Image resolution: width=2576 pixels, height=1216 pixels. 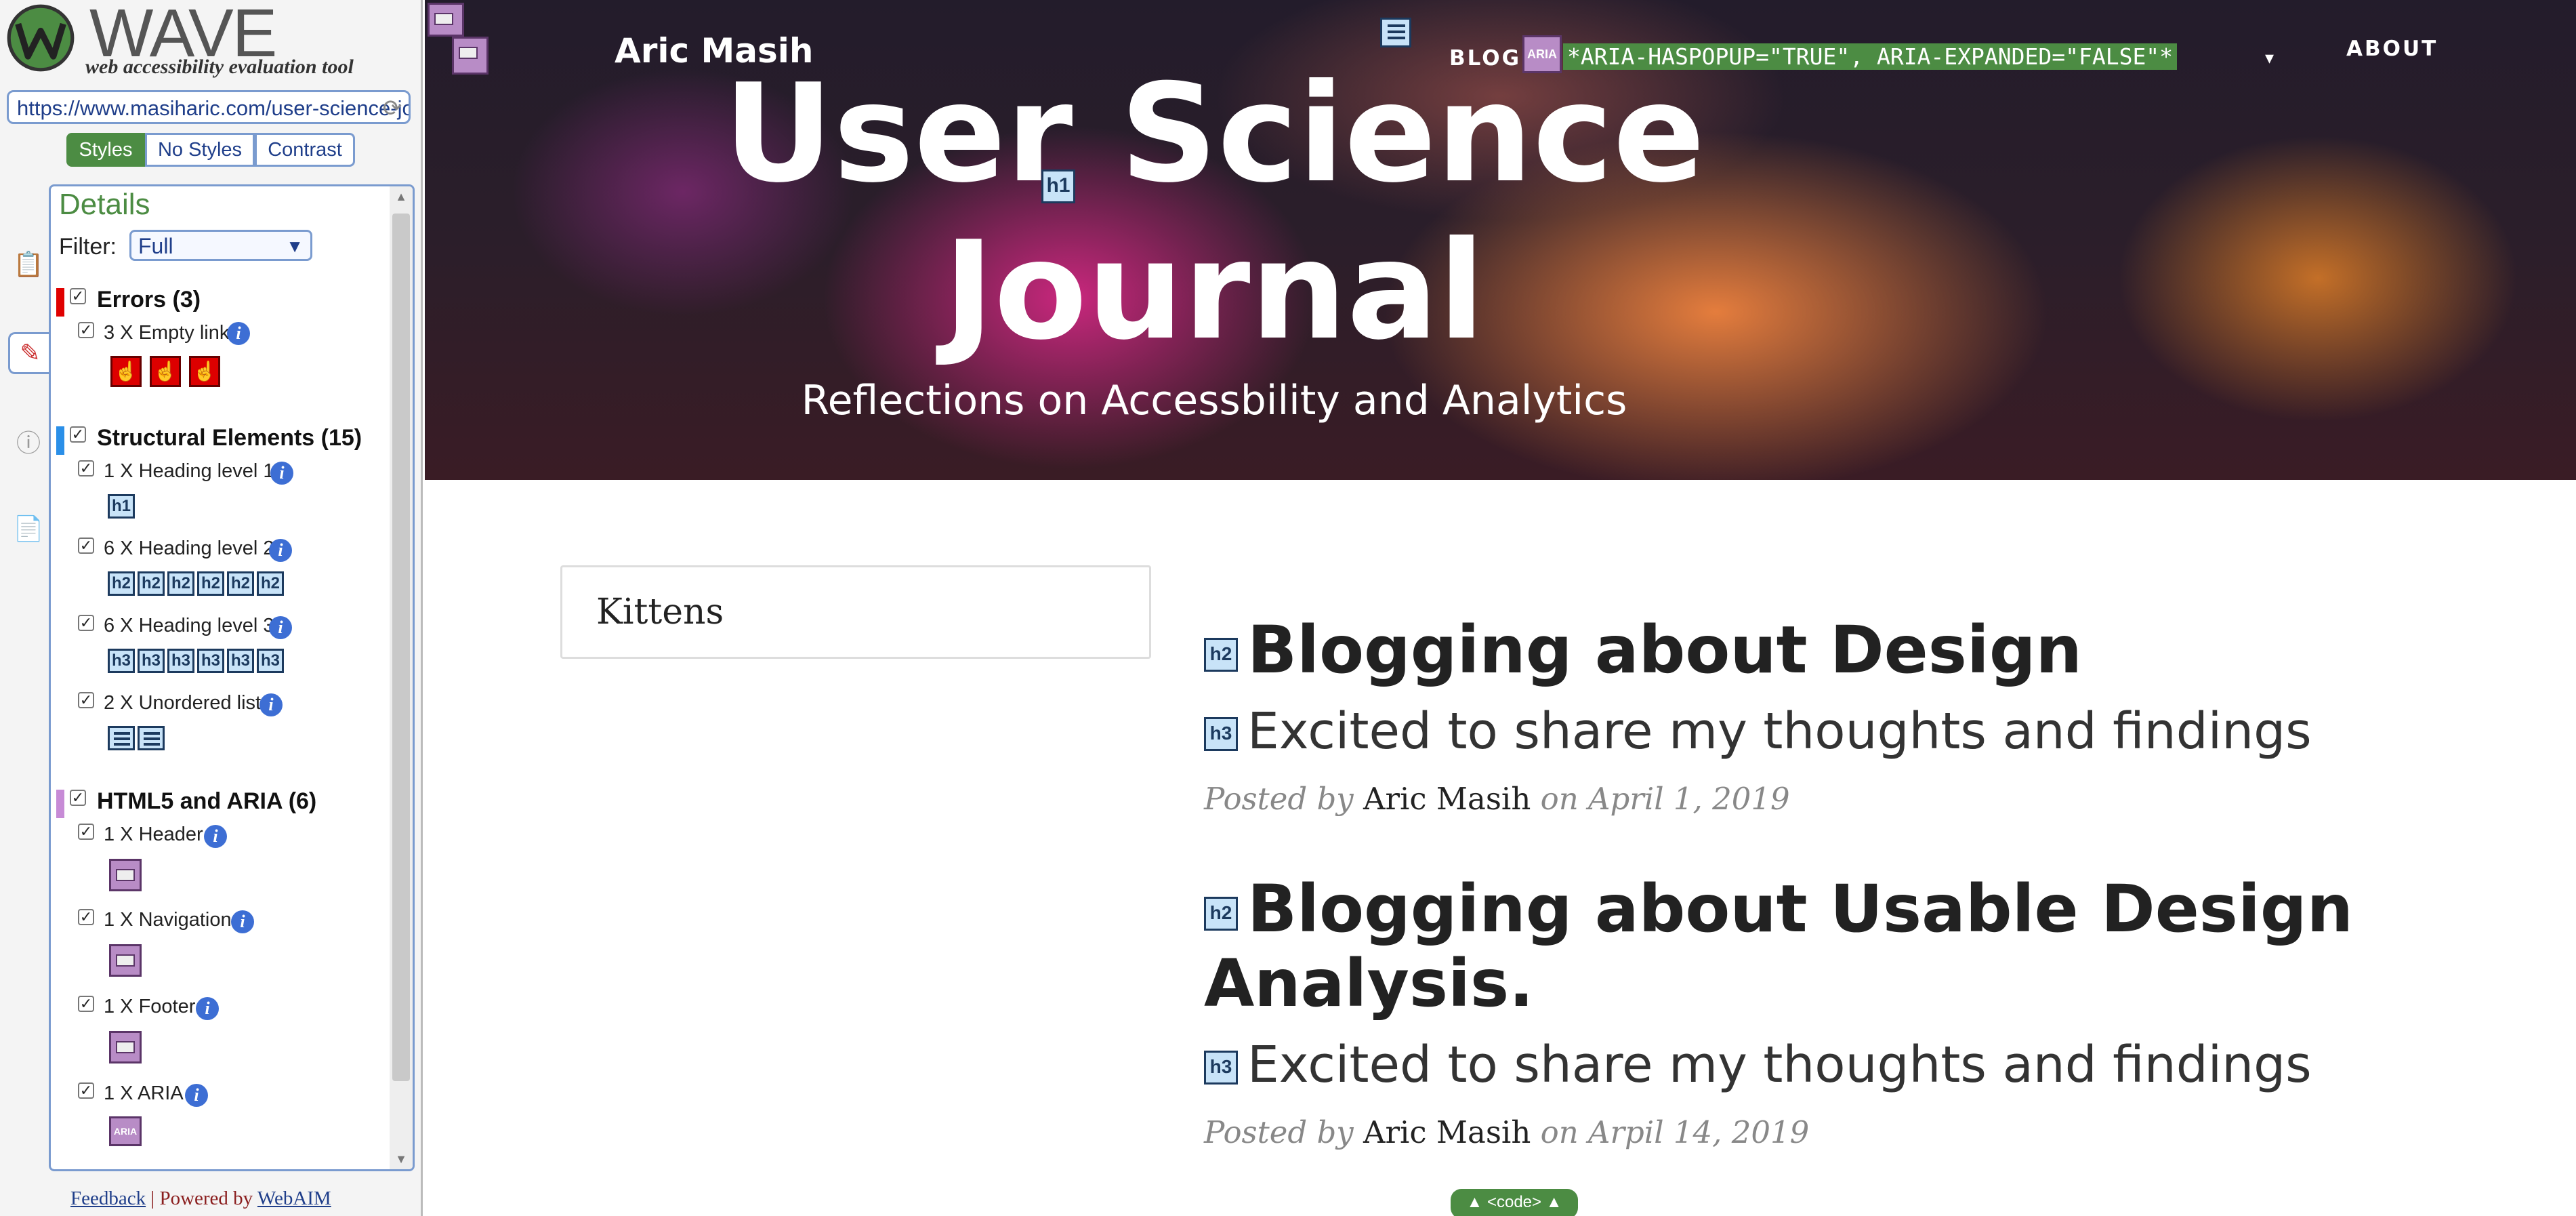 I want to click on heading2-checkbox: ✓, so click(x=86, y=546).